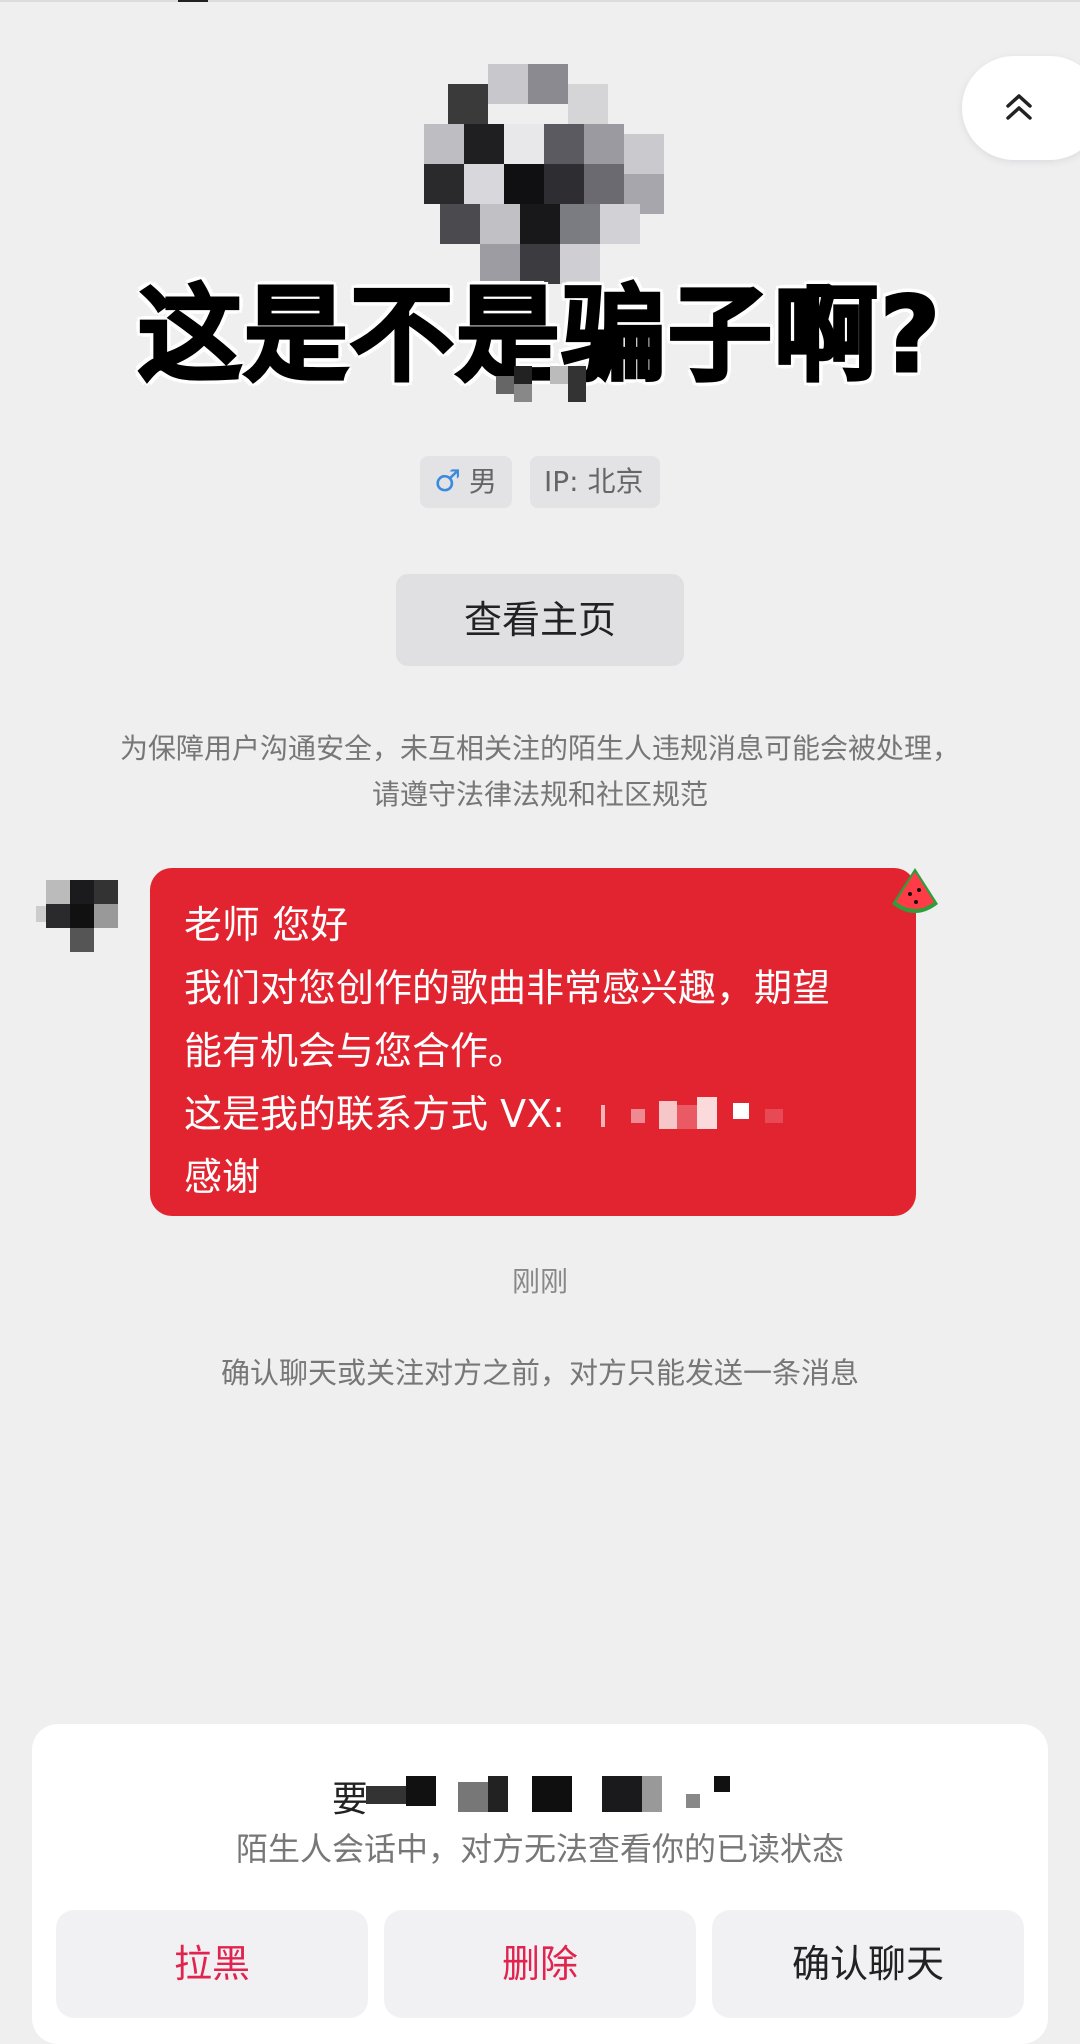 The image size is (1080, 2044). Describe the element at coordinates (552, 384) in the screenshot. I see `profile-name-censored` at that location.